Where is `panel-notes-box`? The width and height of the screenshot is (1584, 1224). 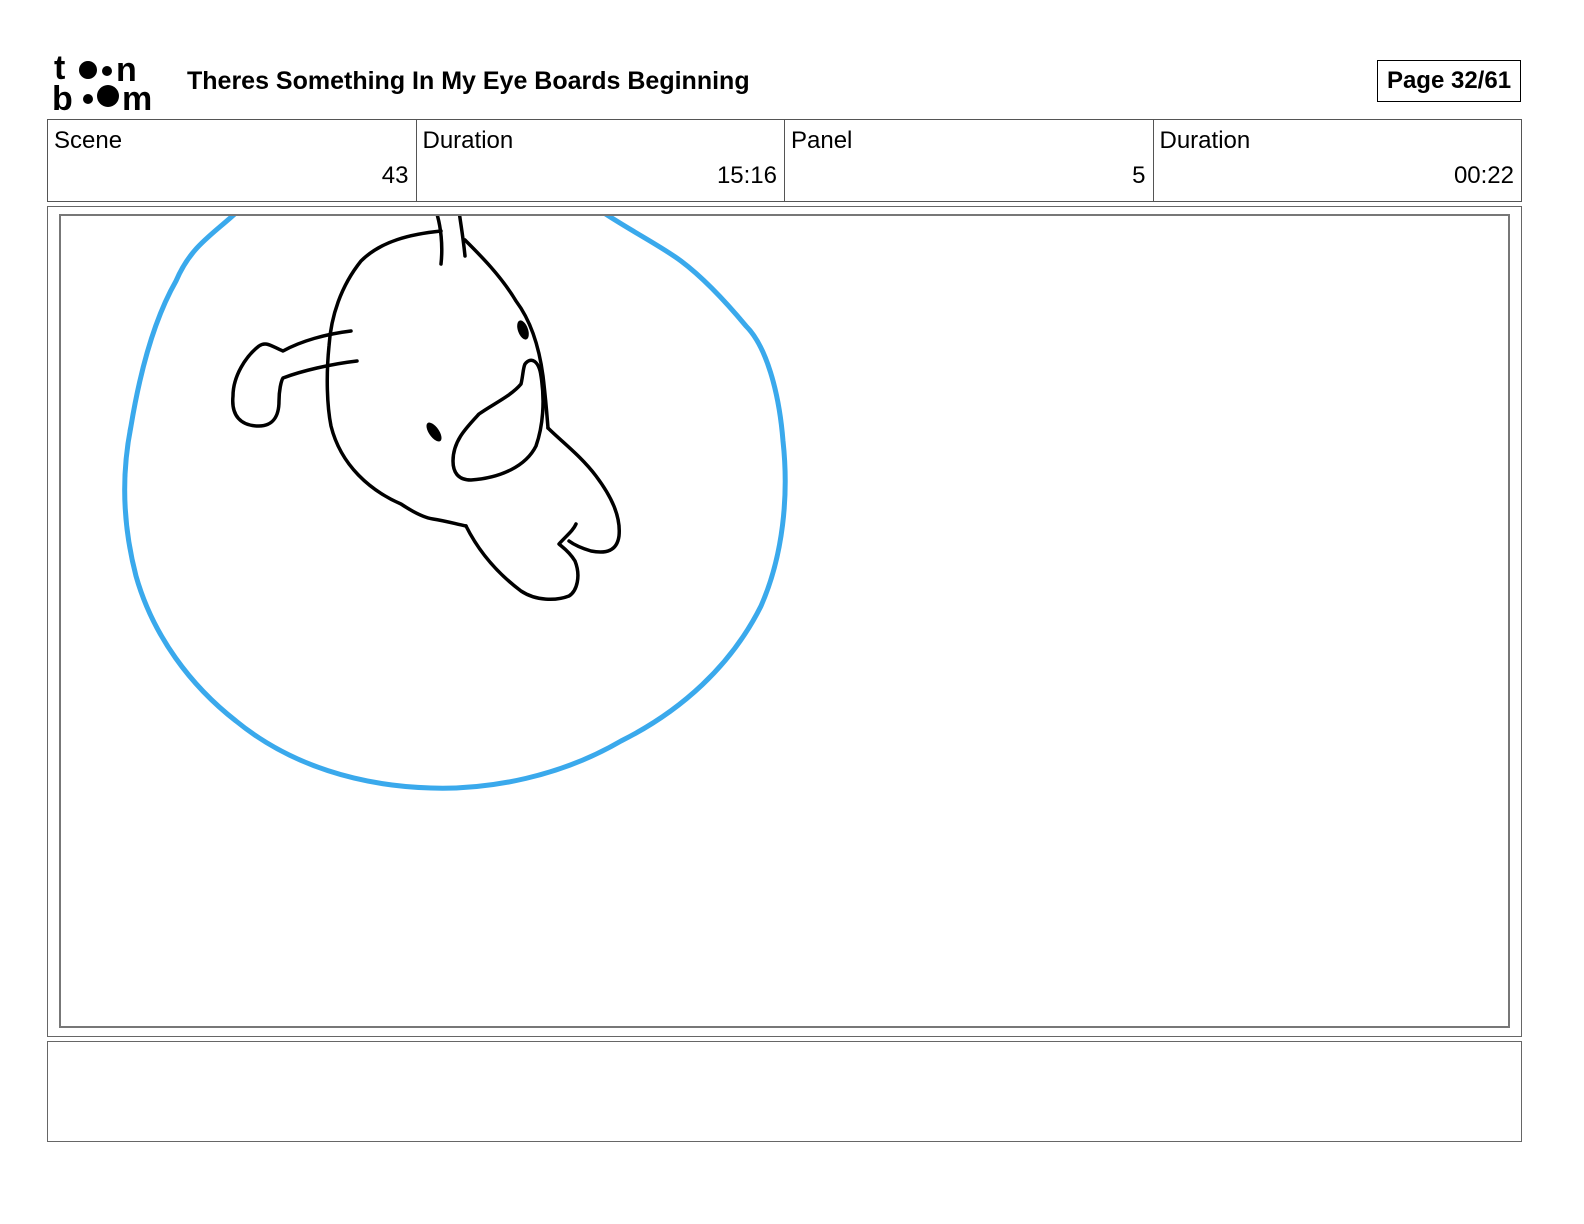
panel-notes-box is located at coordinates (784, 1091).